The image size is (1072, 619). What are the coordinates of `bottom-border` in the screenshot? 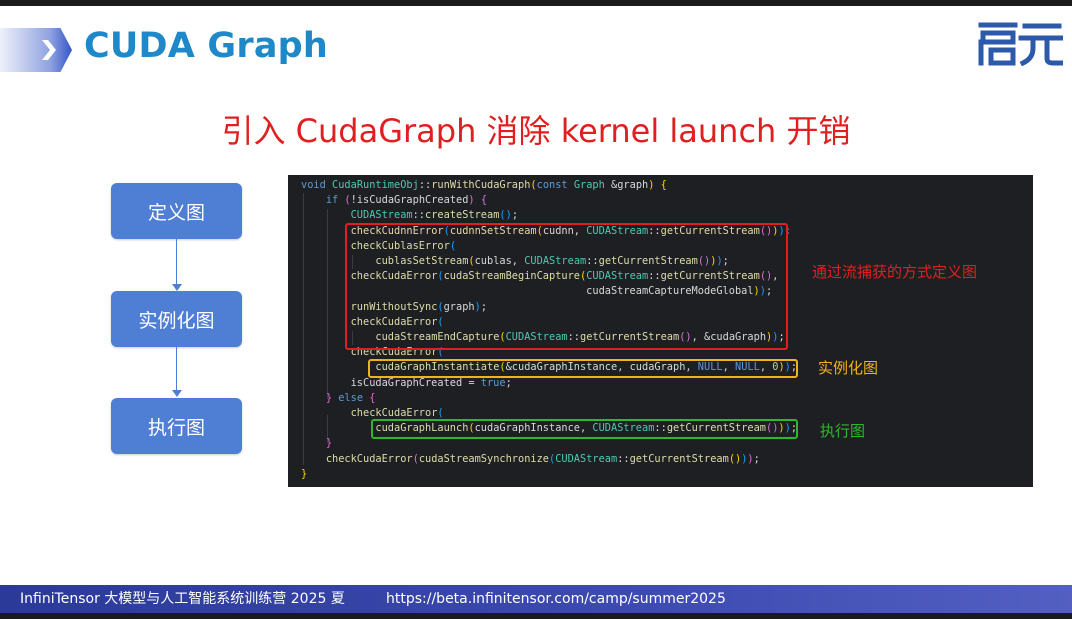 It's located at (536, 616).